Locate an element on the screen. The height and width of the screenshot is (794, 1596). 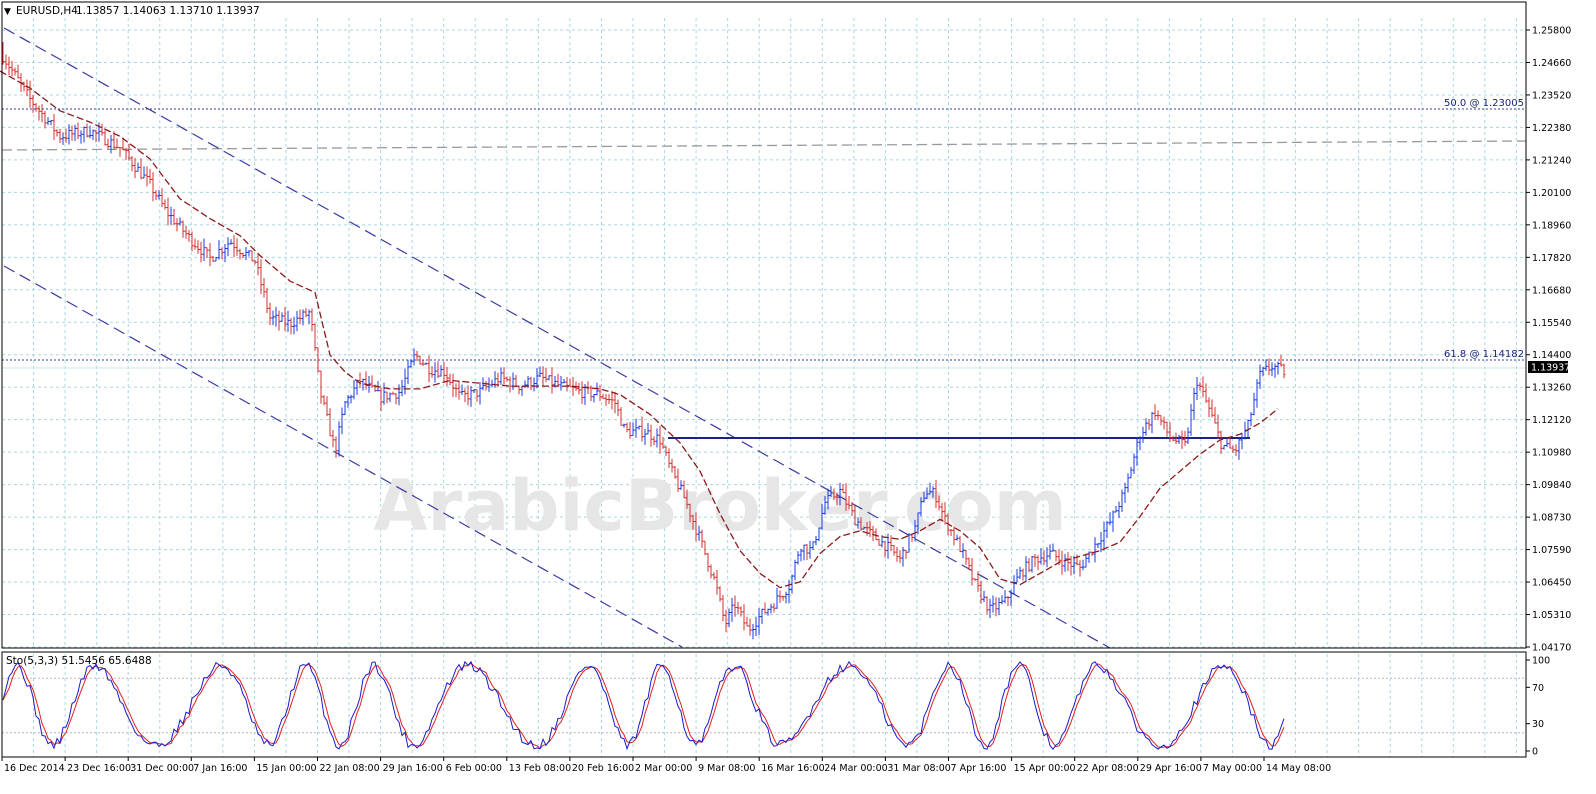
time-tick-label: 16 Dec 2014 is located at coordinates (34, 768).